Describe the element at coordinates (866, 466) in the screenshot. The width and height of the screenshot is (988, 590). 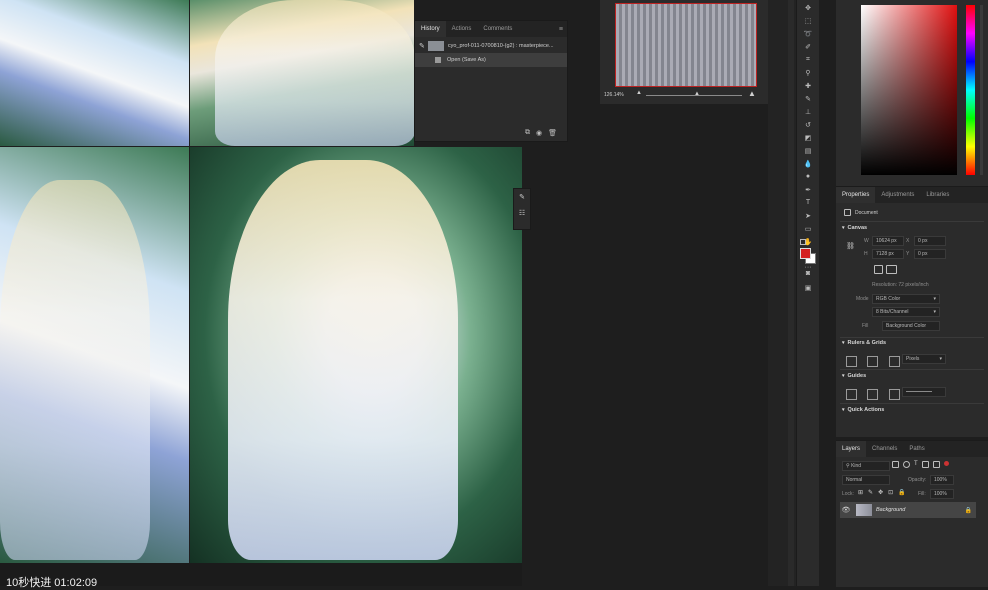
I see `layer-filter-select: ⚲ Kind` at that location.